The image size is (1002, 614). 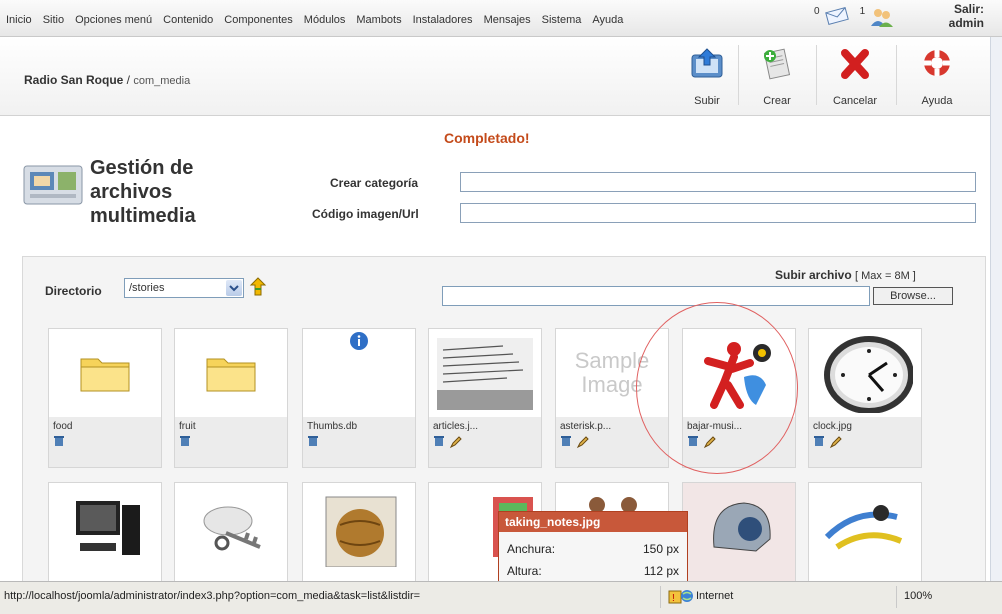 What do you see at coordinates (837, 17) in the screenshot?
I see `envelope-icon` at bounding box center [837, 17].